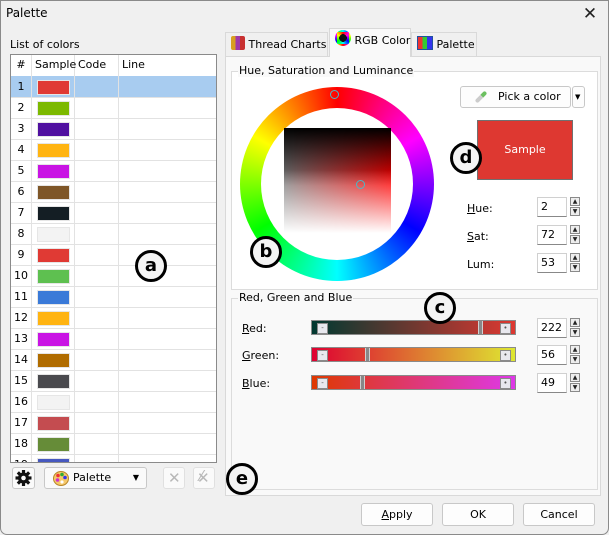 Image resolution: width=609 pixels, height=535 pixels. Describe the element at coordinates (174, 478) in the screenshot. I see `delete-button: ✕` at that location.